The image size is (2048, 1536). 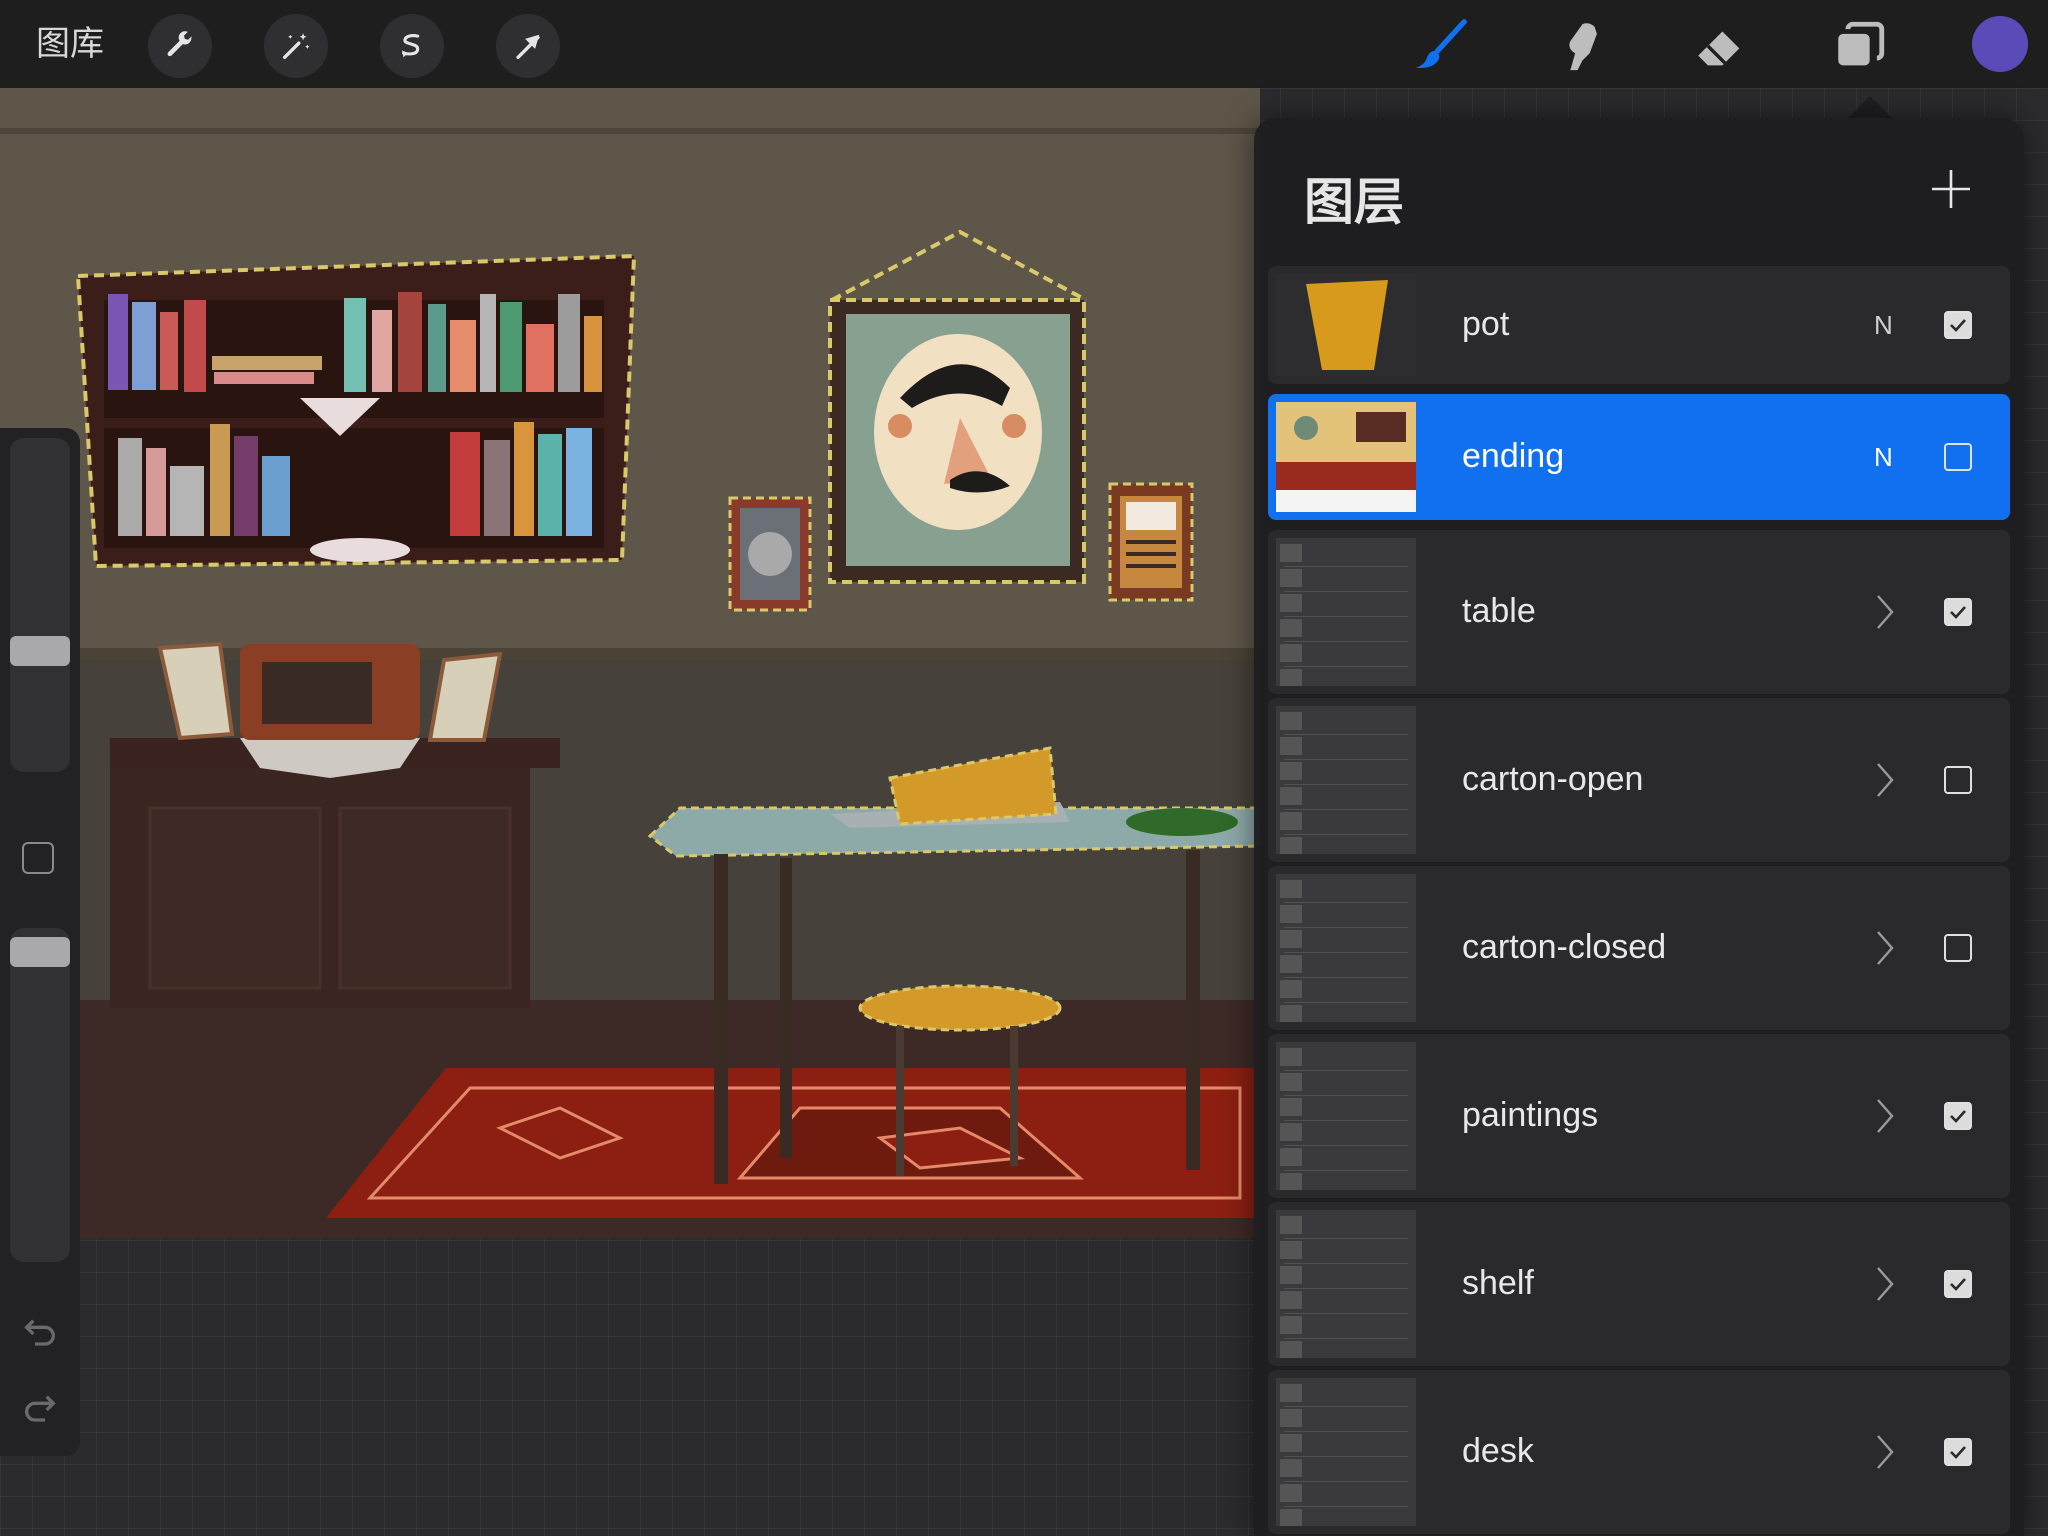 I want to click on left-sidebar, so click(x=40, y=942).